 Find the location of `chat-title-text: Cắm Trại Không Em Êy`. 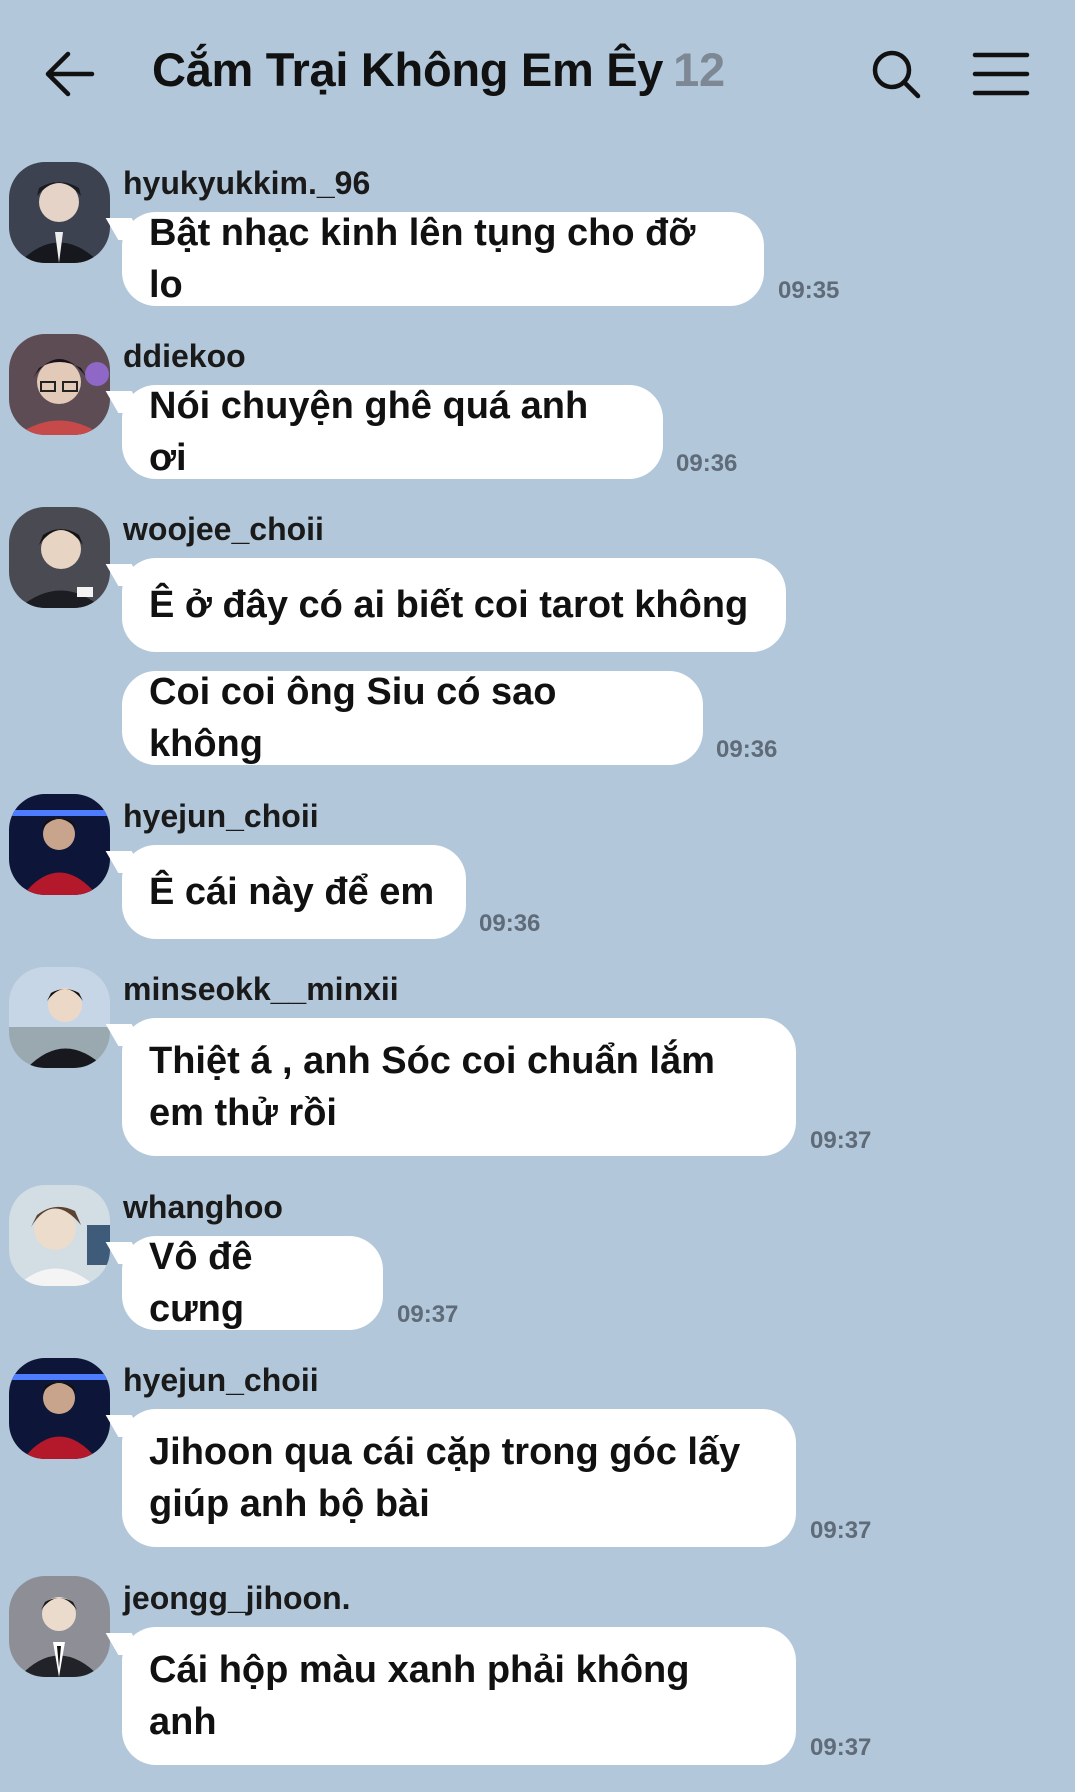

chat-title-text: Cắm Trại Không Em Êy is located at coordinates (408, 69).